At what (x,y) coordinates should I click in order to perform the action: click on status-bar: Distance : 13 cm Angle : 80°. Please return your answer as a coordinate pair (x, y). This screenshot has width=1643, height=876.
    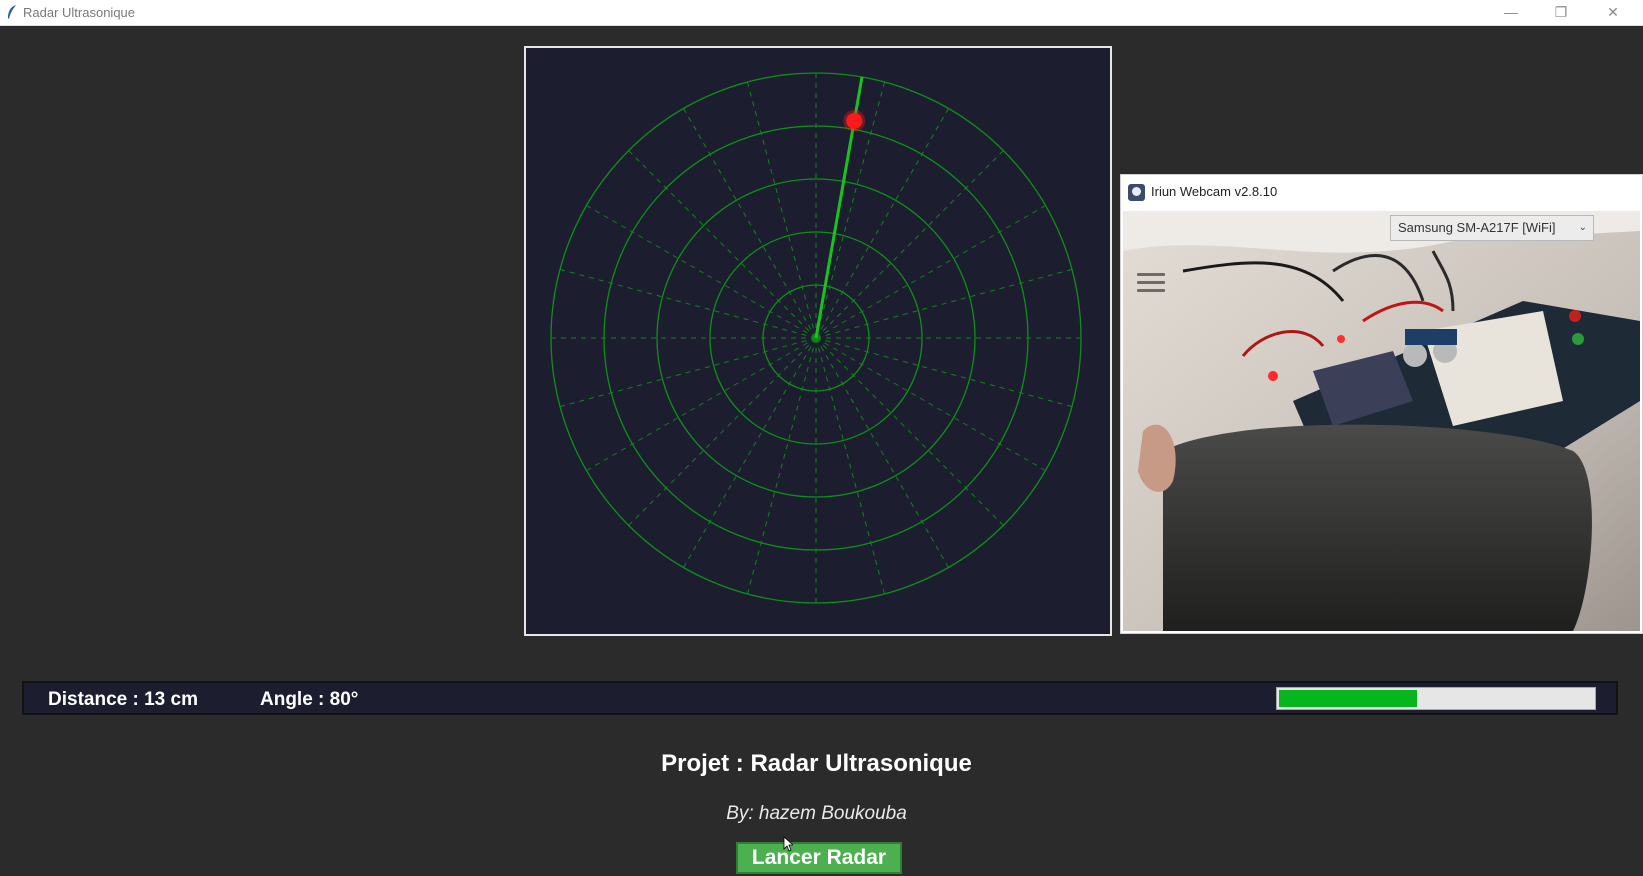
    Looking at the image, I should click on (820, 698).